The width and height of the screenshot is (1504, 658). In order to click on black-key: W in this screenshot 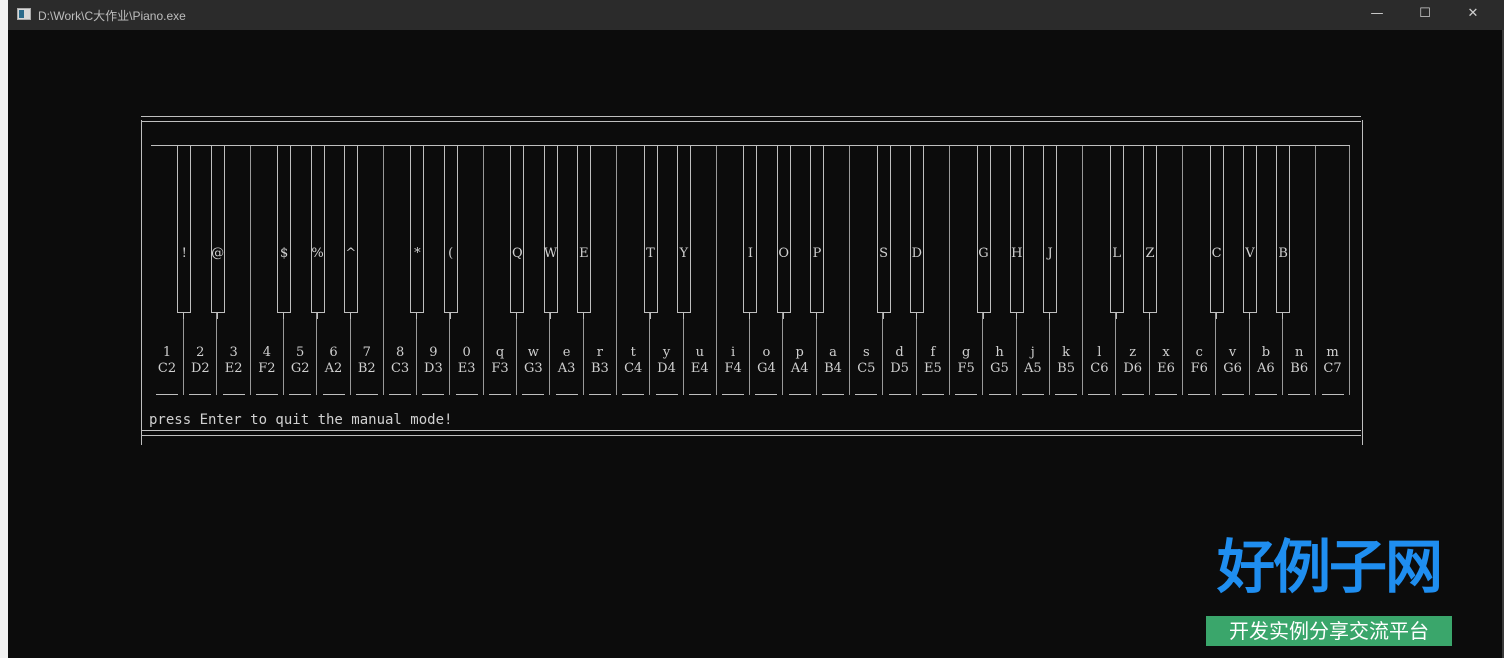, I will do `click(550, 232)`.